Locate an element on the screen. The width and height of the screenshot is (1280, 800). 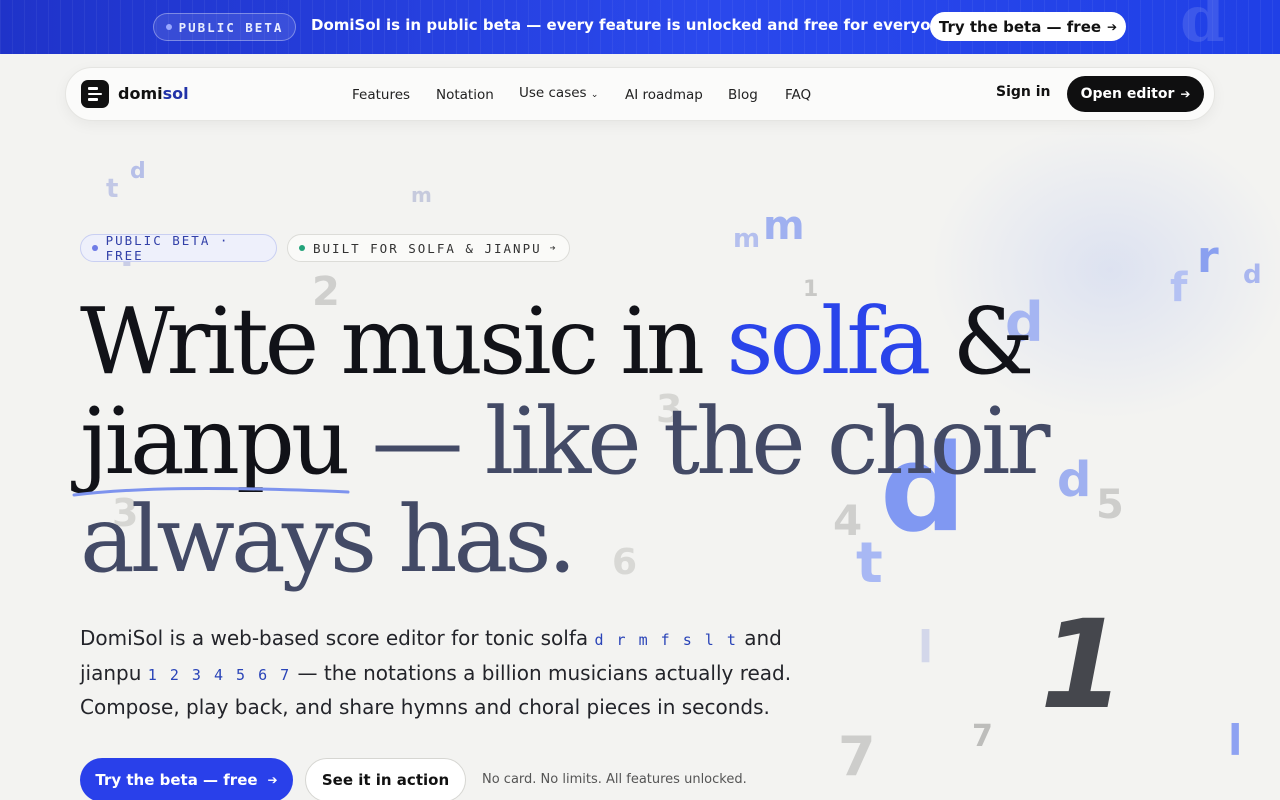
nav-link-faq: FAQ is located at coordinates (798, 95).